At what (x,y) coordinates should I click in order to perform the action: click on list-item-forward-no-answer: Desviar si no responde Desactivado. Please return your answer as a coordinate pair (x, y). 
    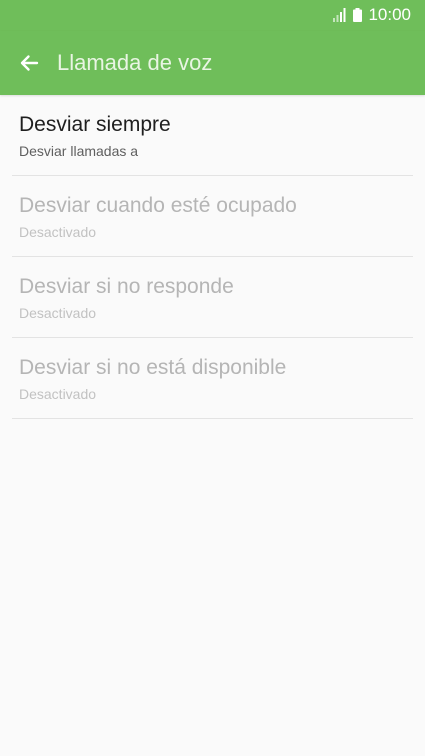
    Looking at the image, I should click on (212, 297).